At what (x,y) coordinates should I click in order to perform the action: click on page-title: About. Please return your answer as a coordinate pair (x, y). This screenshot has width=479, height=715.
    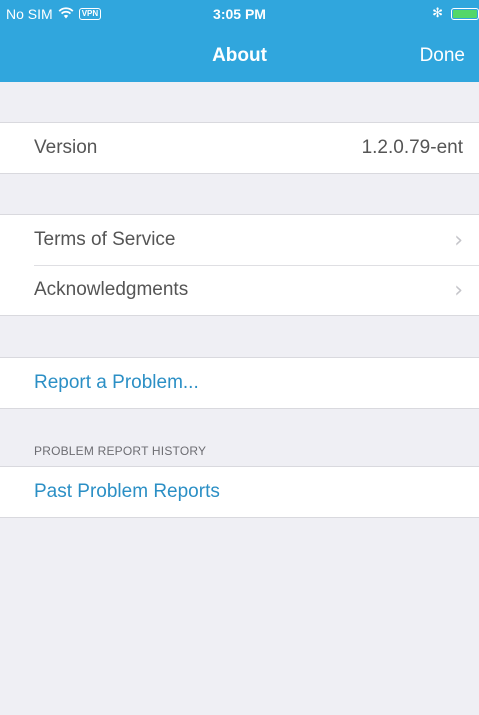
    Looking at the image, I should click on (239, 55).